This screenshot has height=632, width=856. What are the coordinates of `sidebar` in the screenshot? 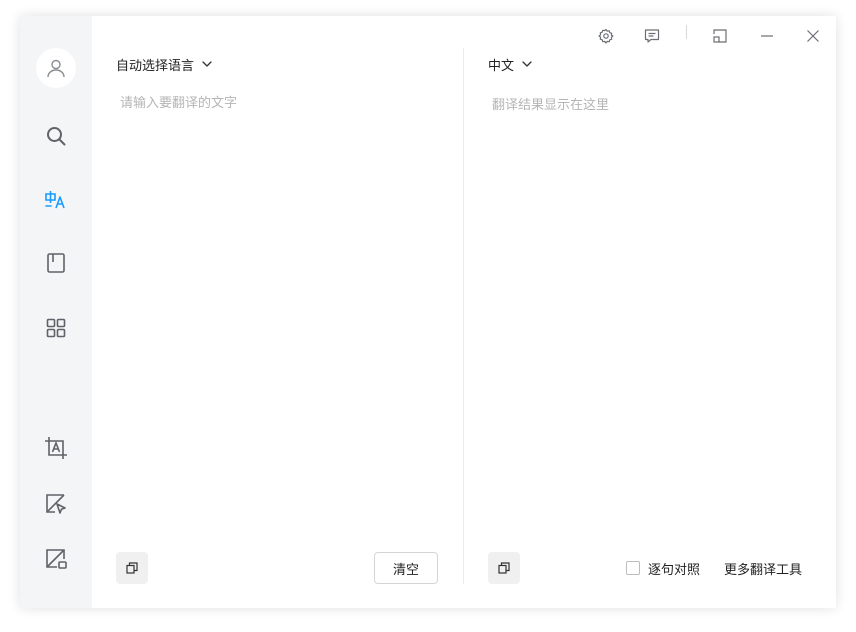 It's located at (56, 312).